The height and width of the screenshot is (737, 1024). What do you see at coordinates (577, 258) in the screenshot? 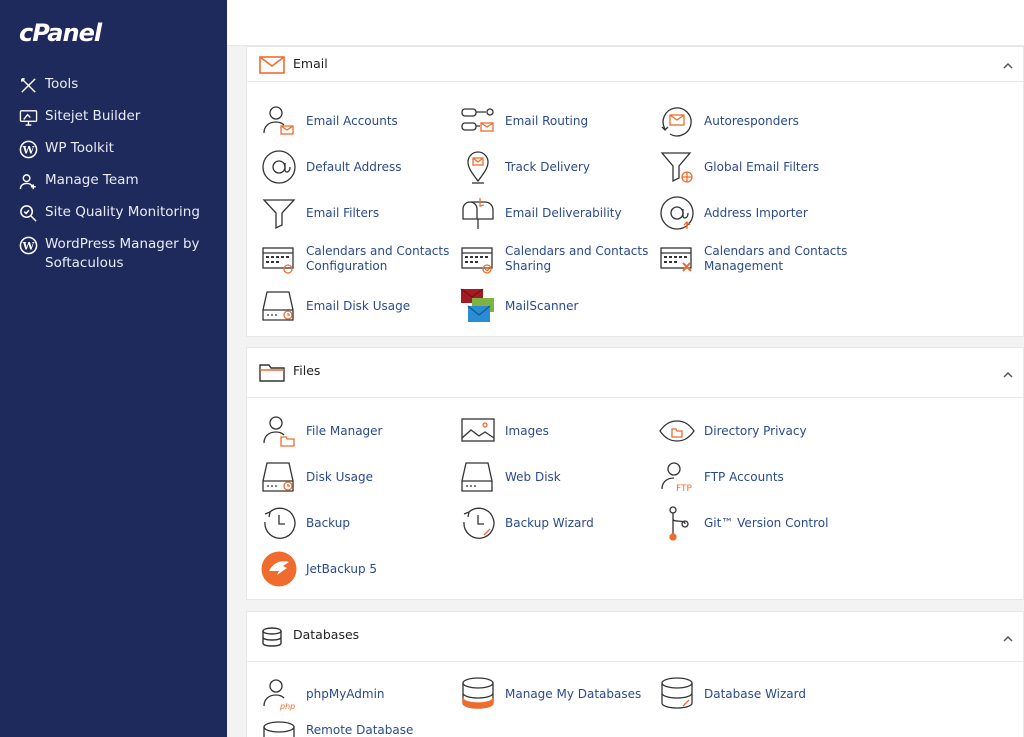
I see `item-label: Calendars and Contacts Sharing` at bounding box center [577, 258].